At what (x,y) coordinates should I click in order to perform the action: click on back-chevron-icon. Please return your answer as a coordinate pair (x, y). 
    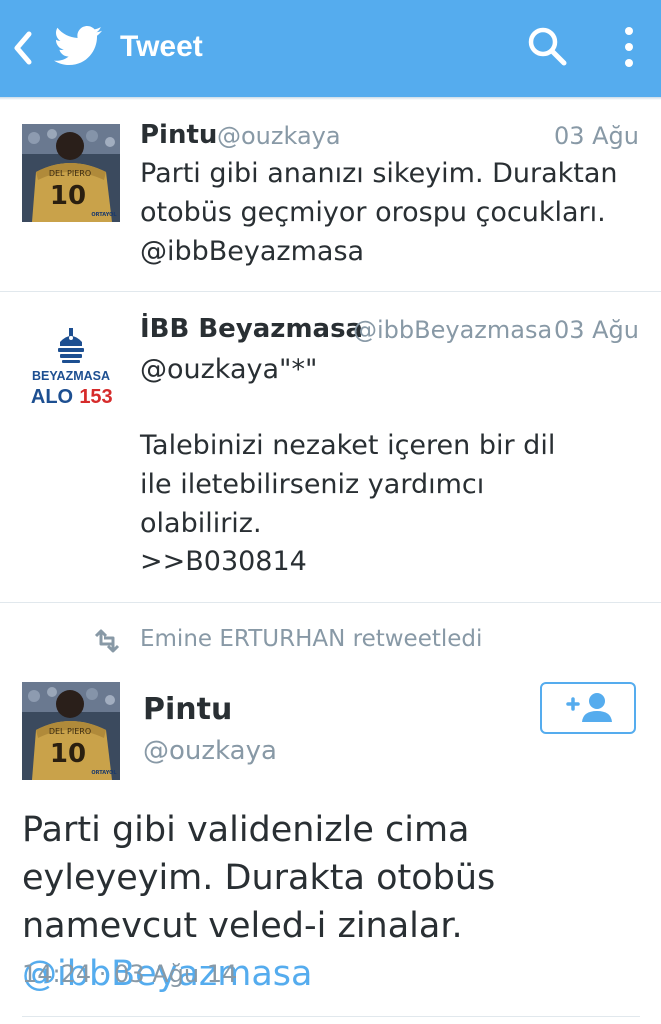
    Looking at the image, I should click on (23, 48).